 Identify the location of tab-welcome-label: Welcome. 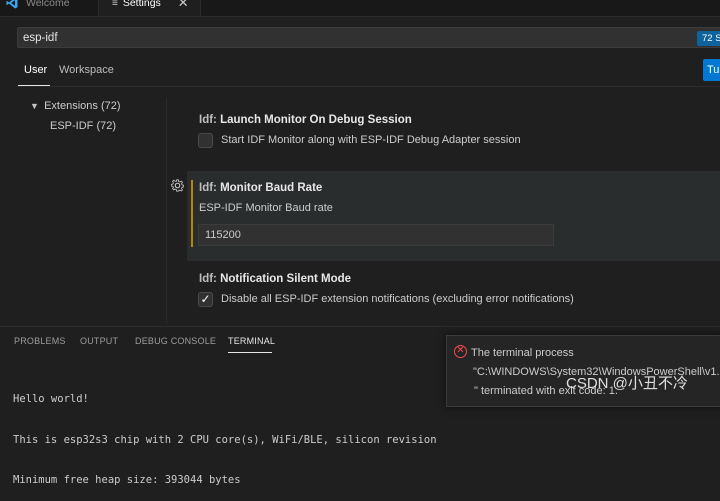
(48, 4).